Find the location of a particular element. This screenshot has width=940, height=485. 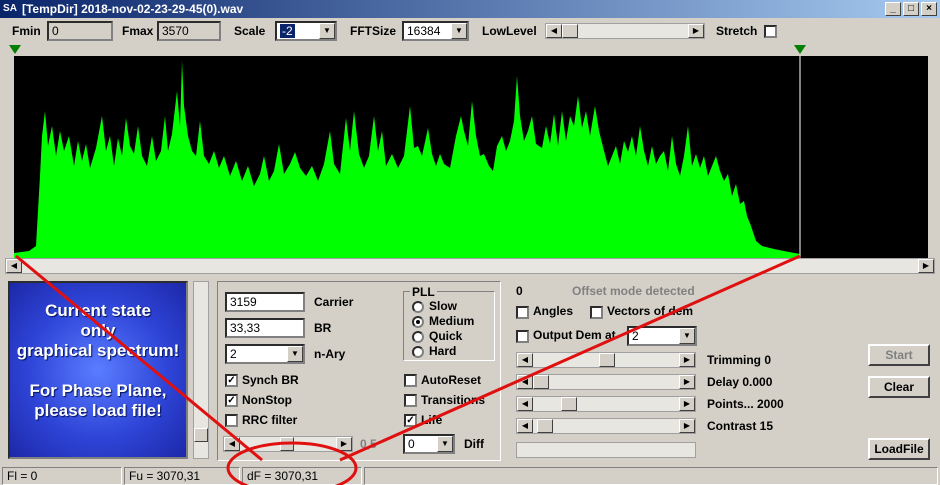

br-field: 33,33 is located at coordinates (265, 328).